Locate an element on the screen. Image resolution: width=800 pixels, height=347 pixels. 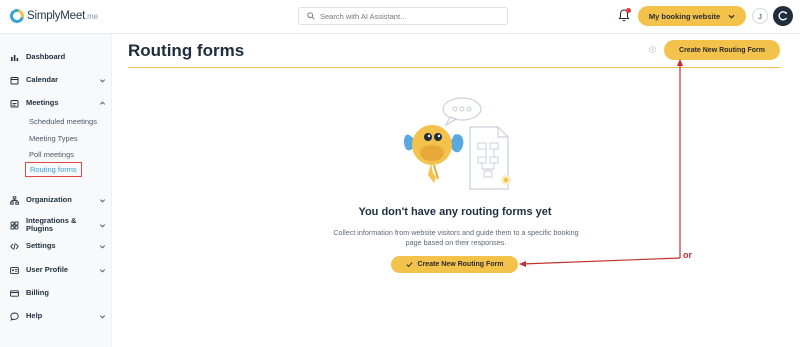
id-card-icon is located at coordinates (14, 270).